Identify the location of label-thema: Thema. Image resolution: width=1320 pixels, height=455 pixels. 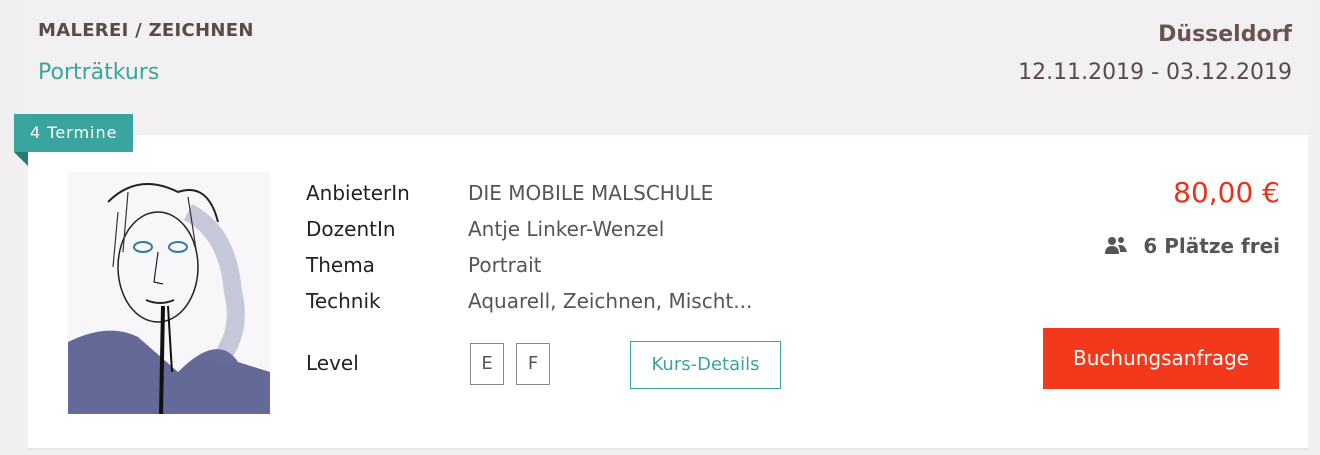
(340, 265).